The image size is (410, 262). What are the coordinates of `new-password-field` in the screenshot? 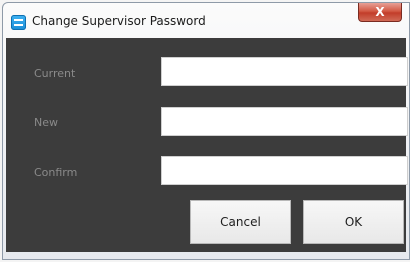 It's located at (284, 121).